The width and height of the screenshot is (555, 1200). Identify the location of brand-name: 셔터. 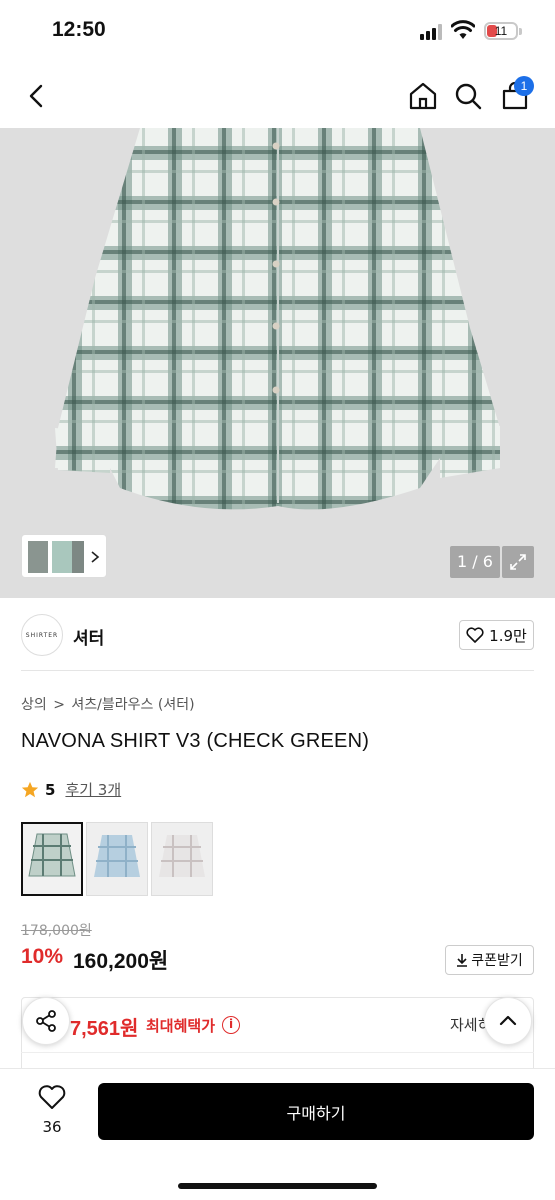
(88, 636).